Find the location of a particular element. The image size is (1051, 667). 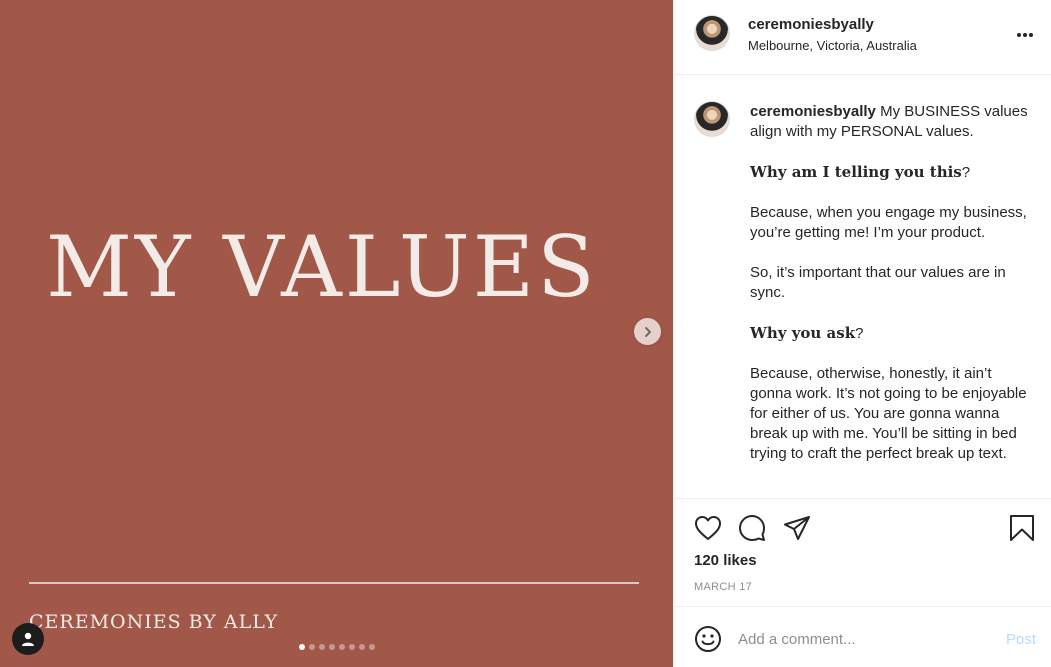

bookmark-icon is located at coordinates (1022, 528).